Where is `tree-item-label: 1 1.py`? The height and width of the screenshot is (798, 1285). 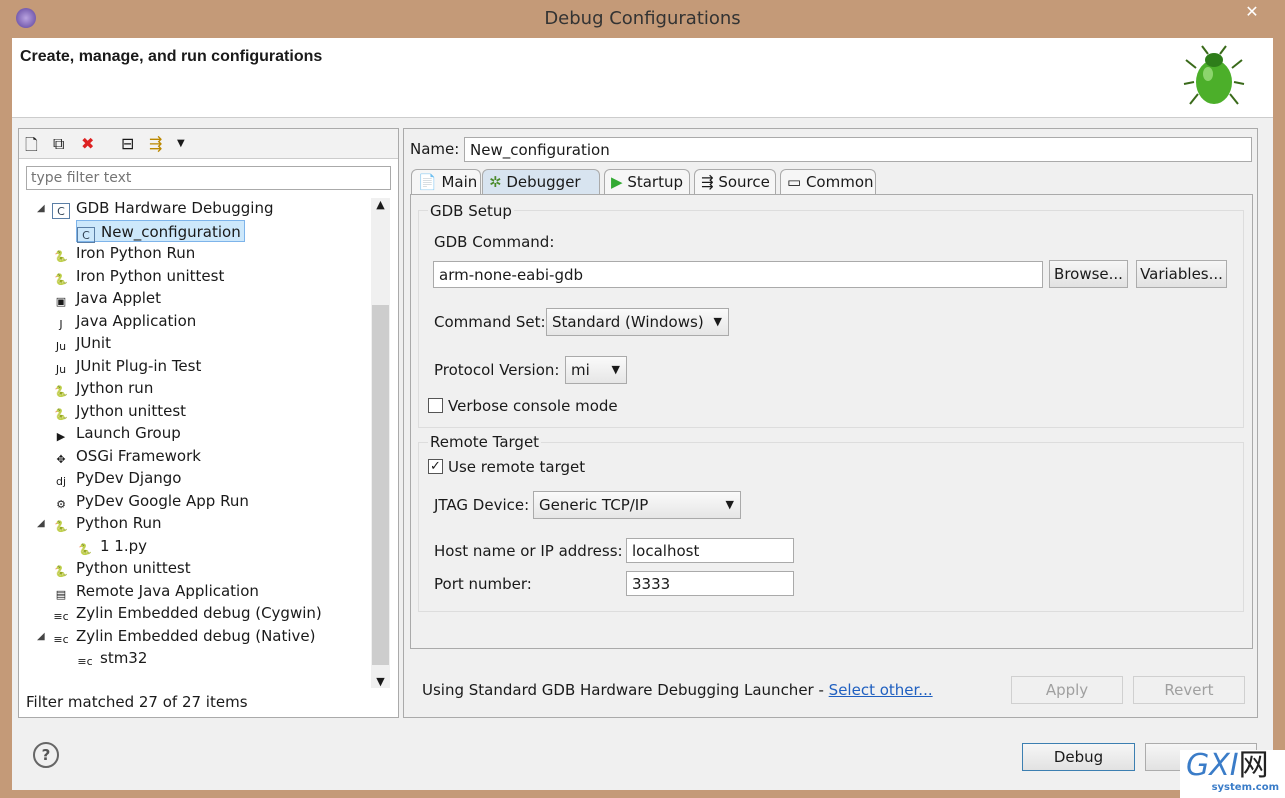
tree-item-label: 1 1.py is located at coordinates (124, 545).